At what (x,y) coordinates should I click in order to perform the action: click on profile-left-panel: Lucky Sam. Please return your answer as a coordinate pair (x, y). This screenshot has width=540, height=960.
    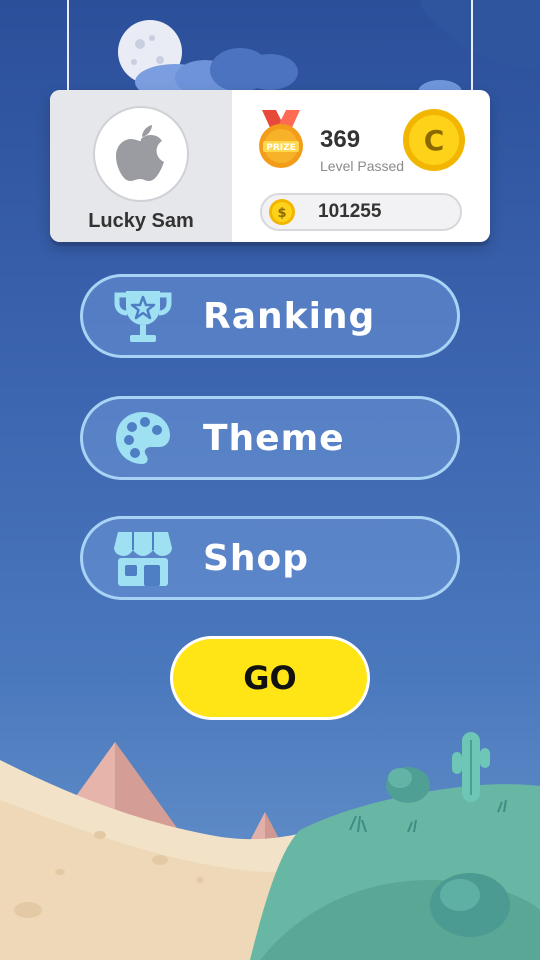
    Looking at the image, I should click on (141, 166).